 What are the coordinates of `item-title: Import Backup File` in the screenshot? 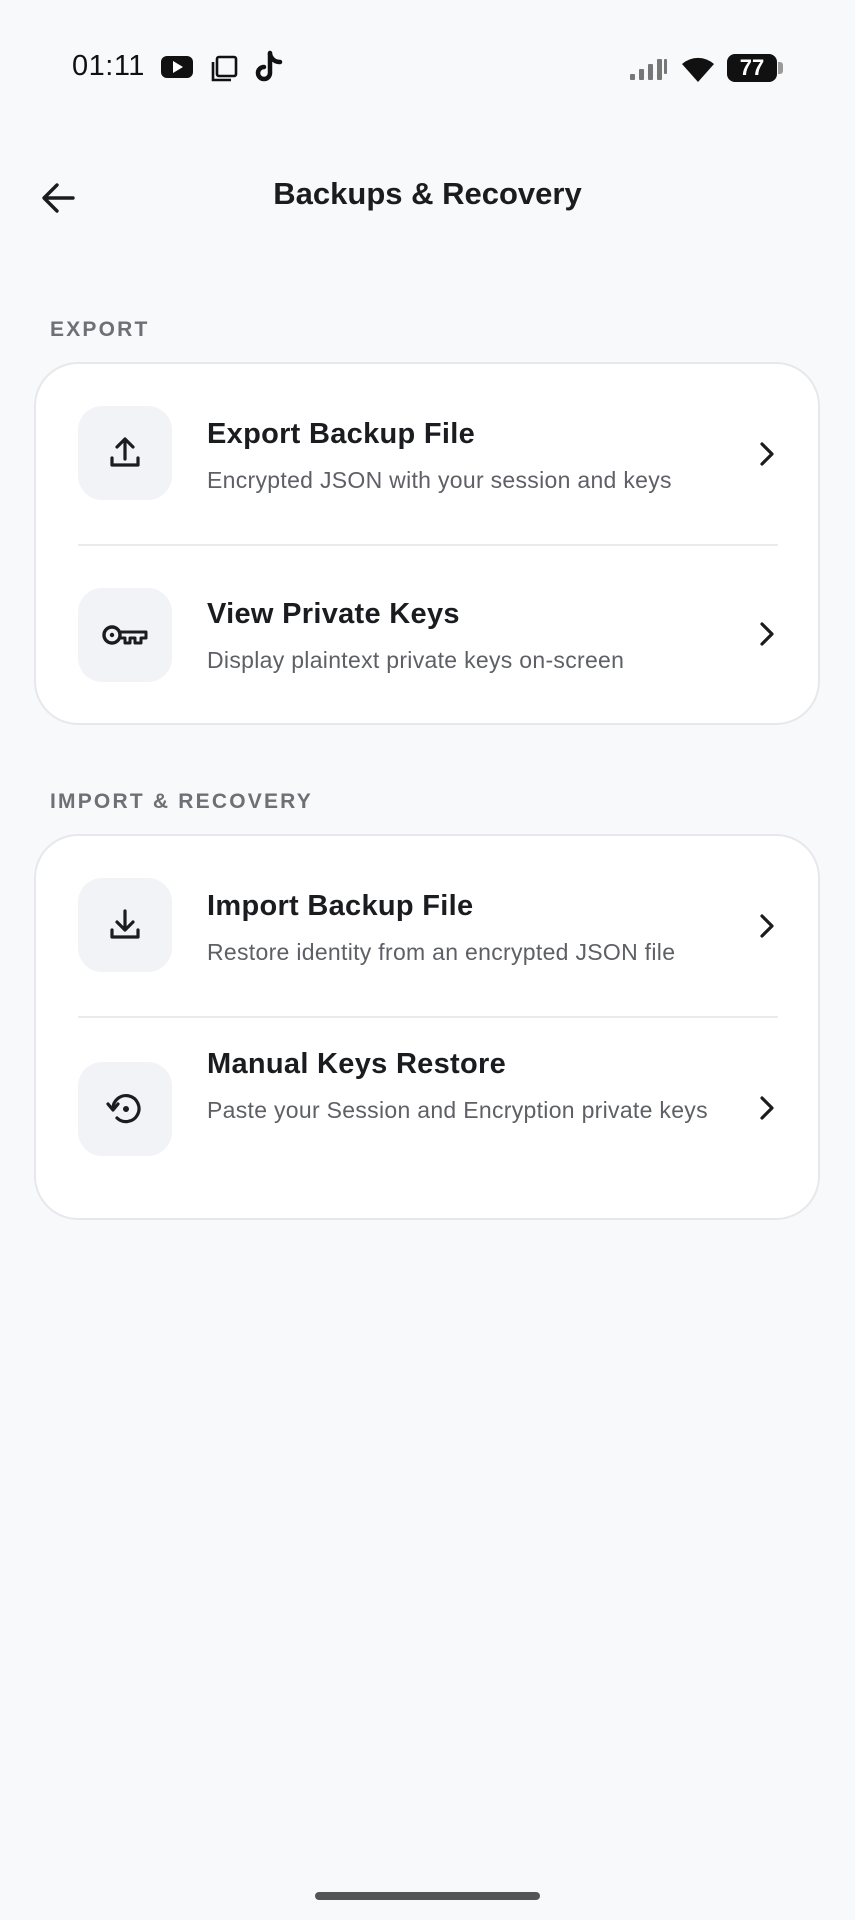 It's located at (340, 906).